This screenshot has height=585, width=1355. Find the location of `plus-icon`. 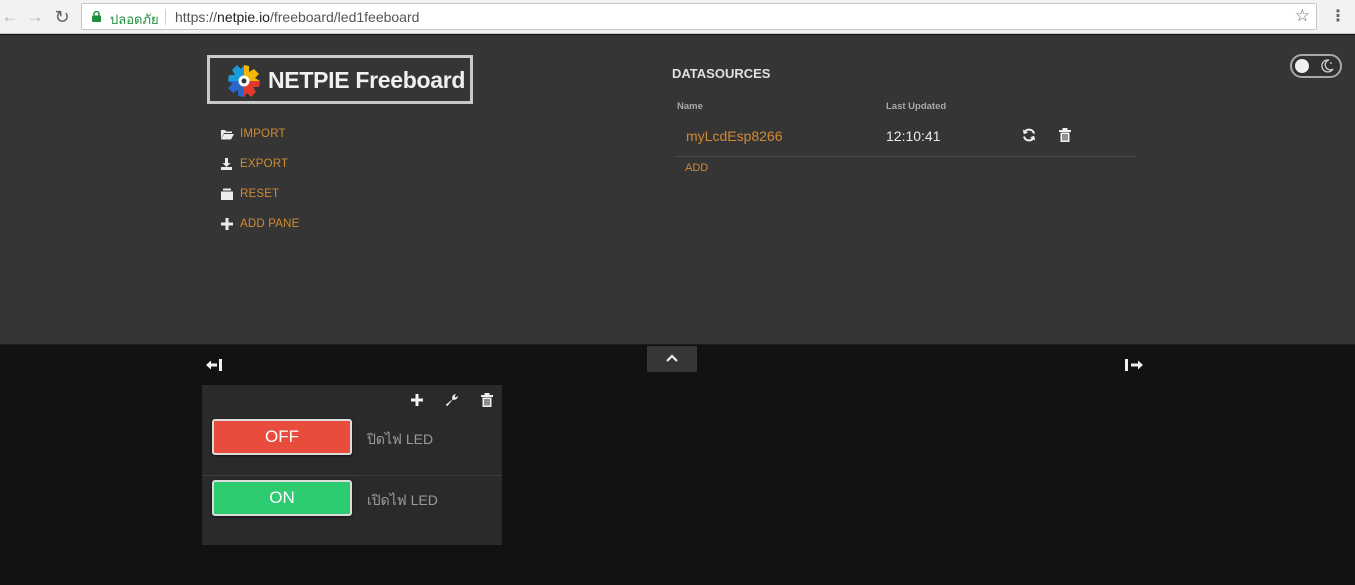

plus-icon is located at coordinates (227, 224).